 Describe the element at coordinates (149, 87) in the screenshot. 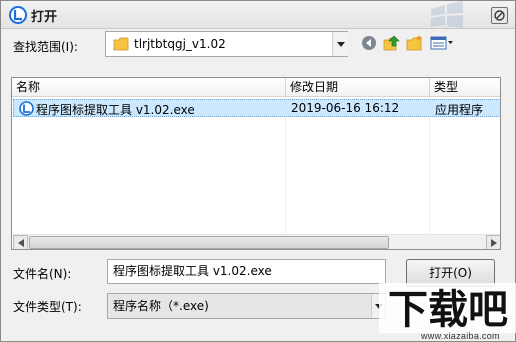

I see `column-header-name: 名称` at that location.